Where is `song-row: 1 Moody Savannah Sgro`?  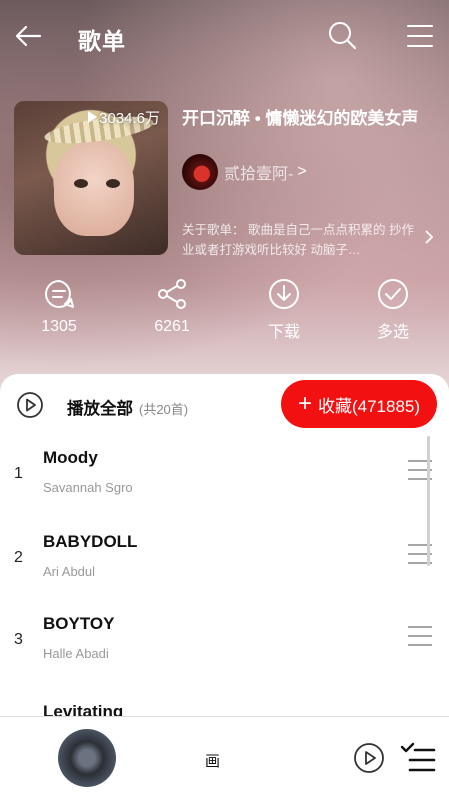
song-row: 1 Moody Savannah Sgro is located at coordinates (224, 473).